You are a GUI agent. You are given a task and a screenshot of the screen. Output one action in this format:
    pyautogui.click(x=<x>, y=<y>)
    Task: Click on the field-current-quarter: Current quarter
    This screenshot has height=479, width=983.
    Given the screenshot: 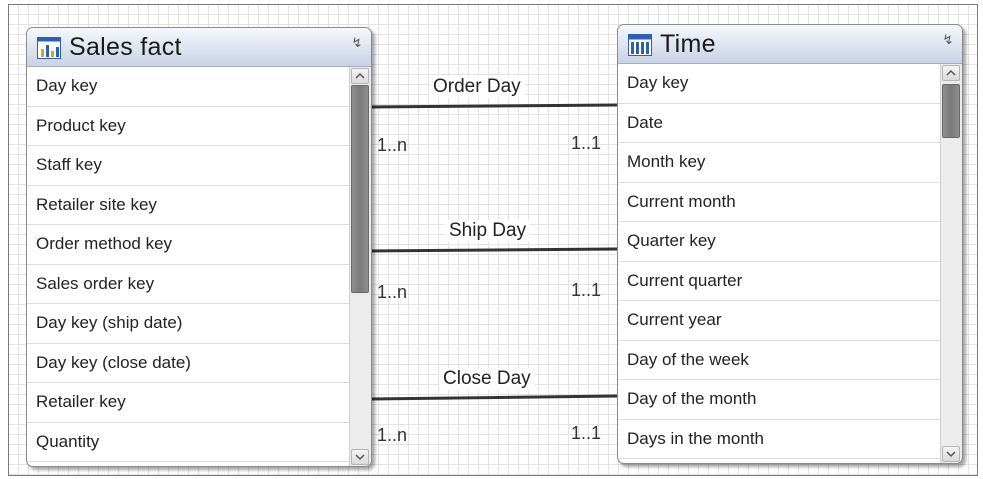 What is the action you would take?
    pyautogui.click(x=779, y=281)
    